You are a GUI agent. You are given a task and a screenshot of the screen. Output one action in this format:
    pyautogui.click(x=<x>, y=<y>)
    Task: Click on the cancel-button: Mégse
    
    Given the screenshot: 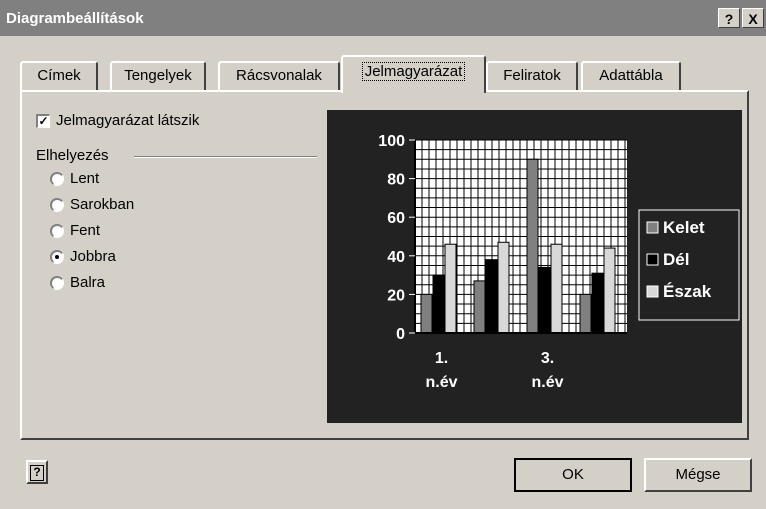 What is the action you would take?
    pyautogui.click(x=698, y=475)
    